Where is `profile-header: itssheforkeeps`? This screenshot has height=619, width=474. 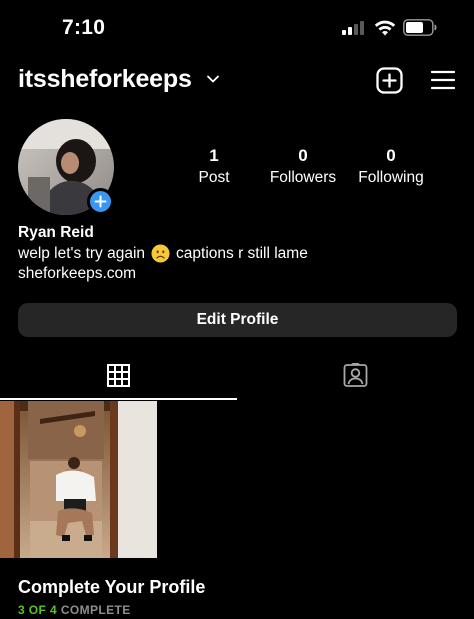
profile-header: itssheforkeeps is located at coordinates (237, 82).